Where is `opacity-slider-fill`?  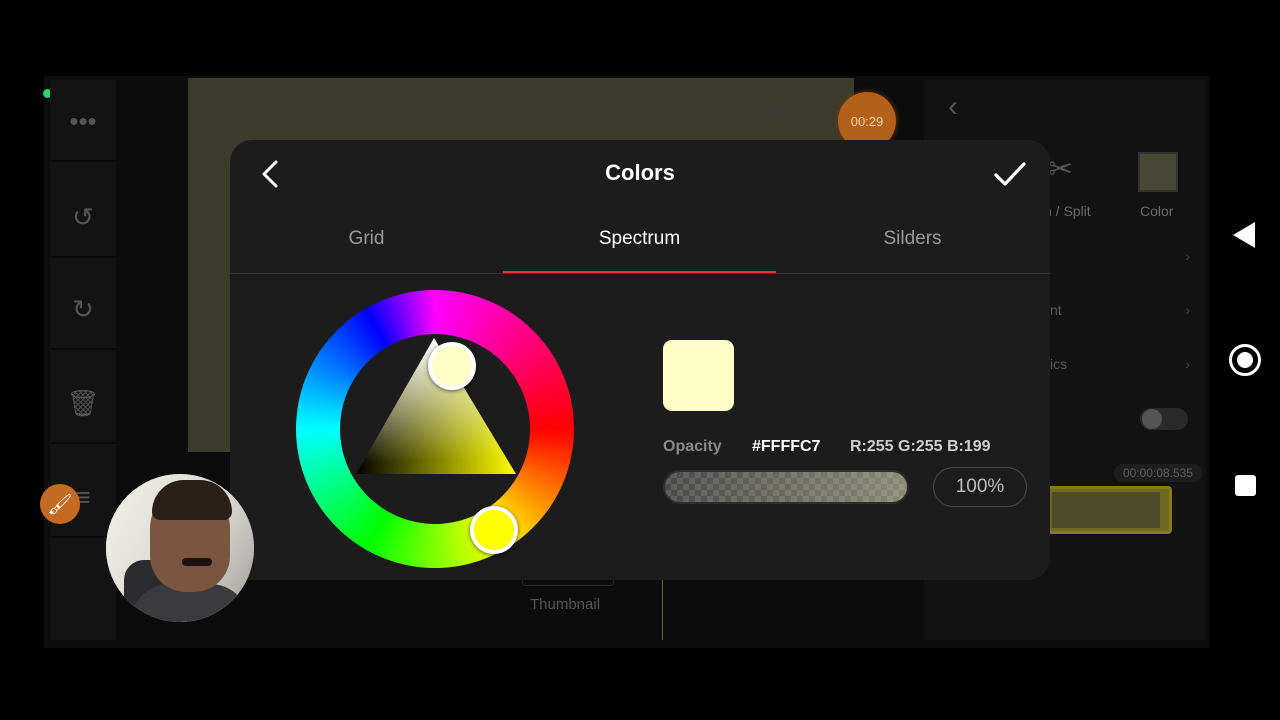 opacity-slider-fill is located at coordinates (786, 487).